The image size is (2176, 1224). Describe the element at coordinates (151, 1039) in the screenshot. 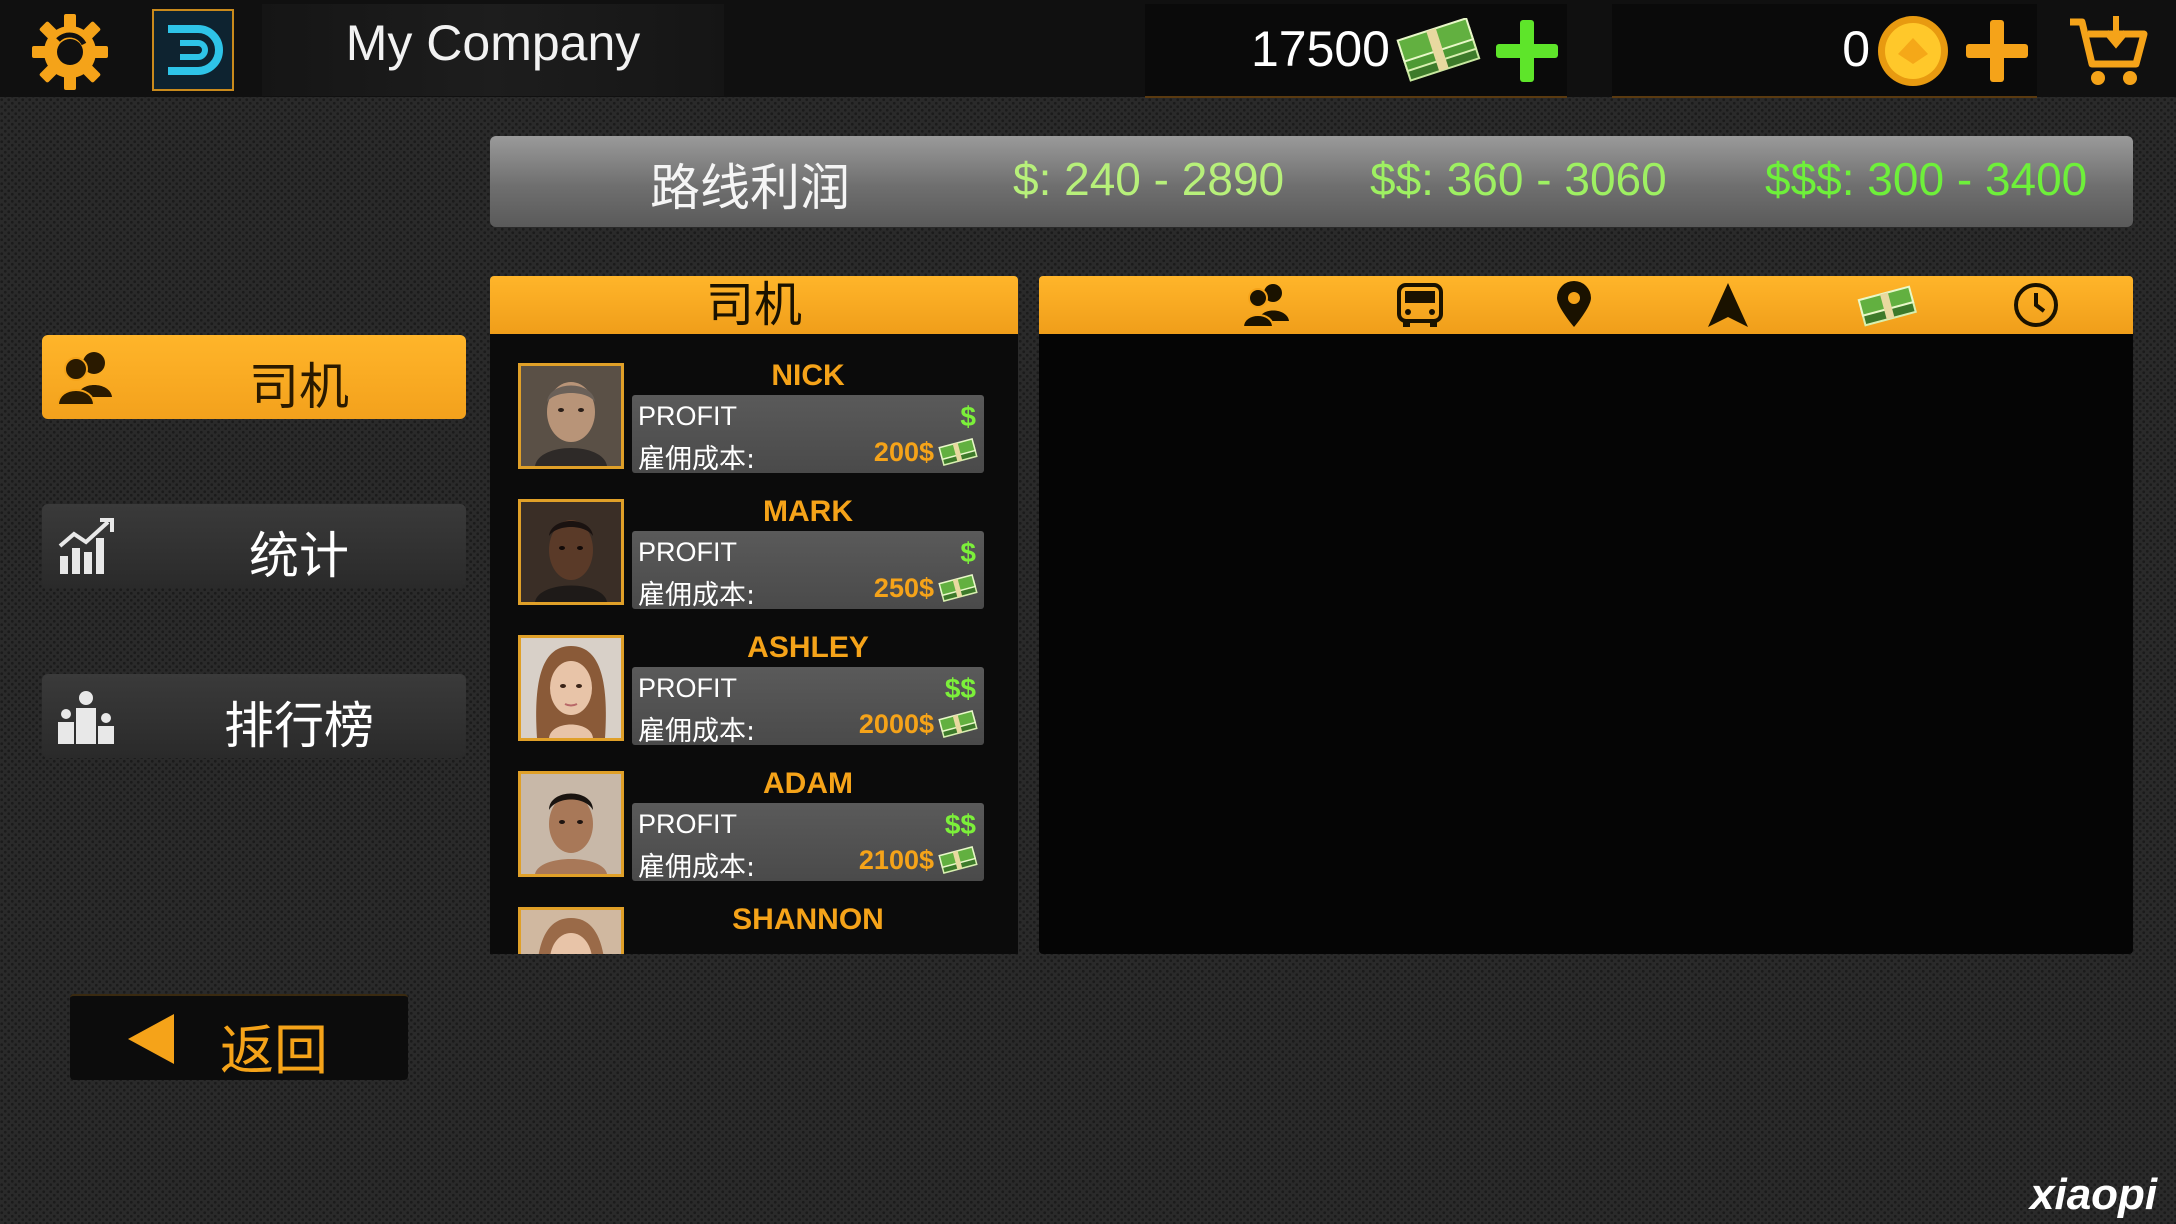

I see `back-arrow-icon` at that location.